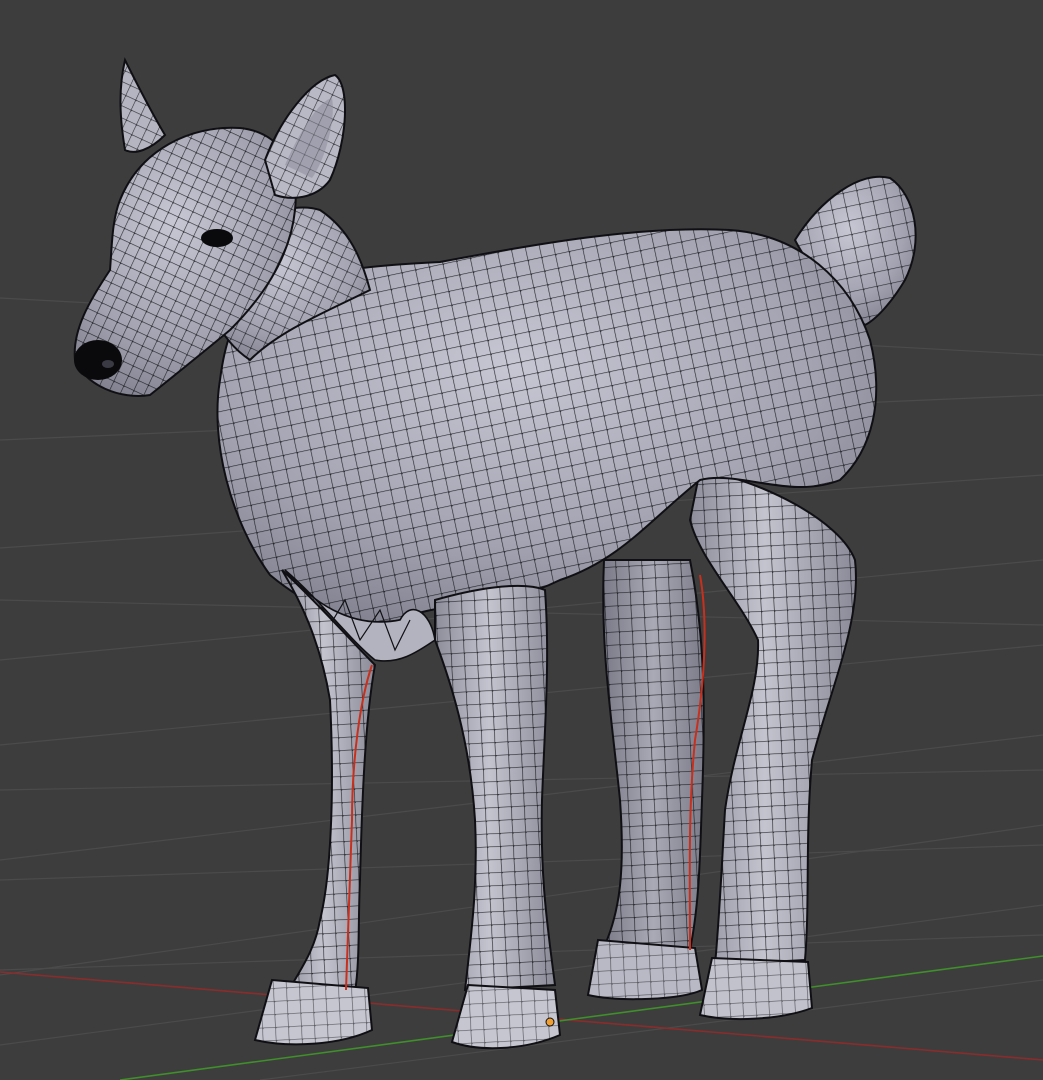  Describe the element at coordinates (772, 744) in the screenshot. I see `back-leg-right` at that location.